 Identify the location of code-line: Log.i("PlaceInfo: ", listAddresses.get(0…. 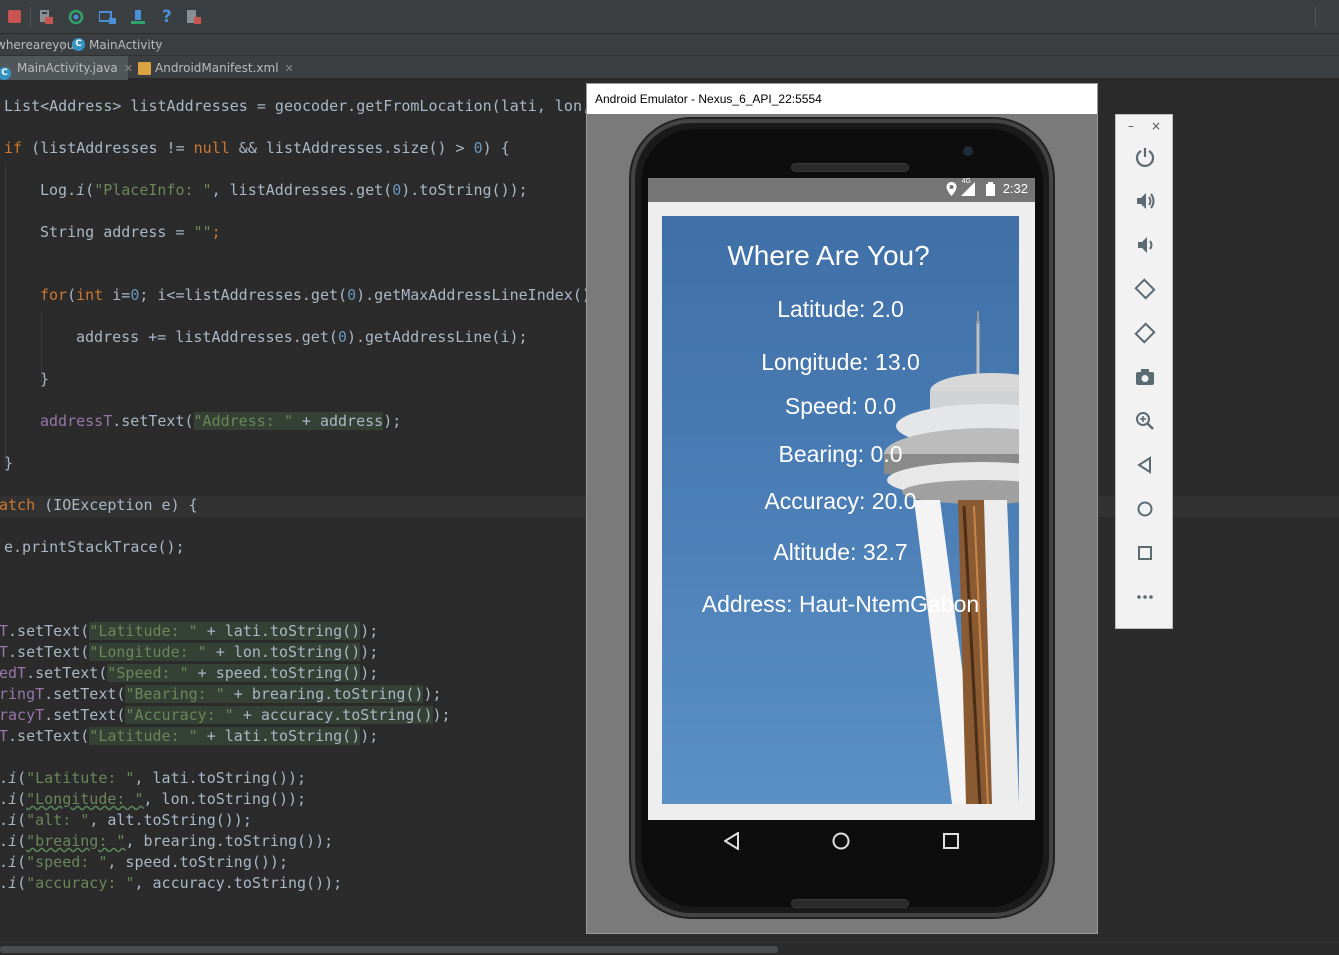
(284, 190).